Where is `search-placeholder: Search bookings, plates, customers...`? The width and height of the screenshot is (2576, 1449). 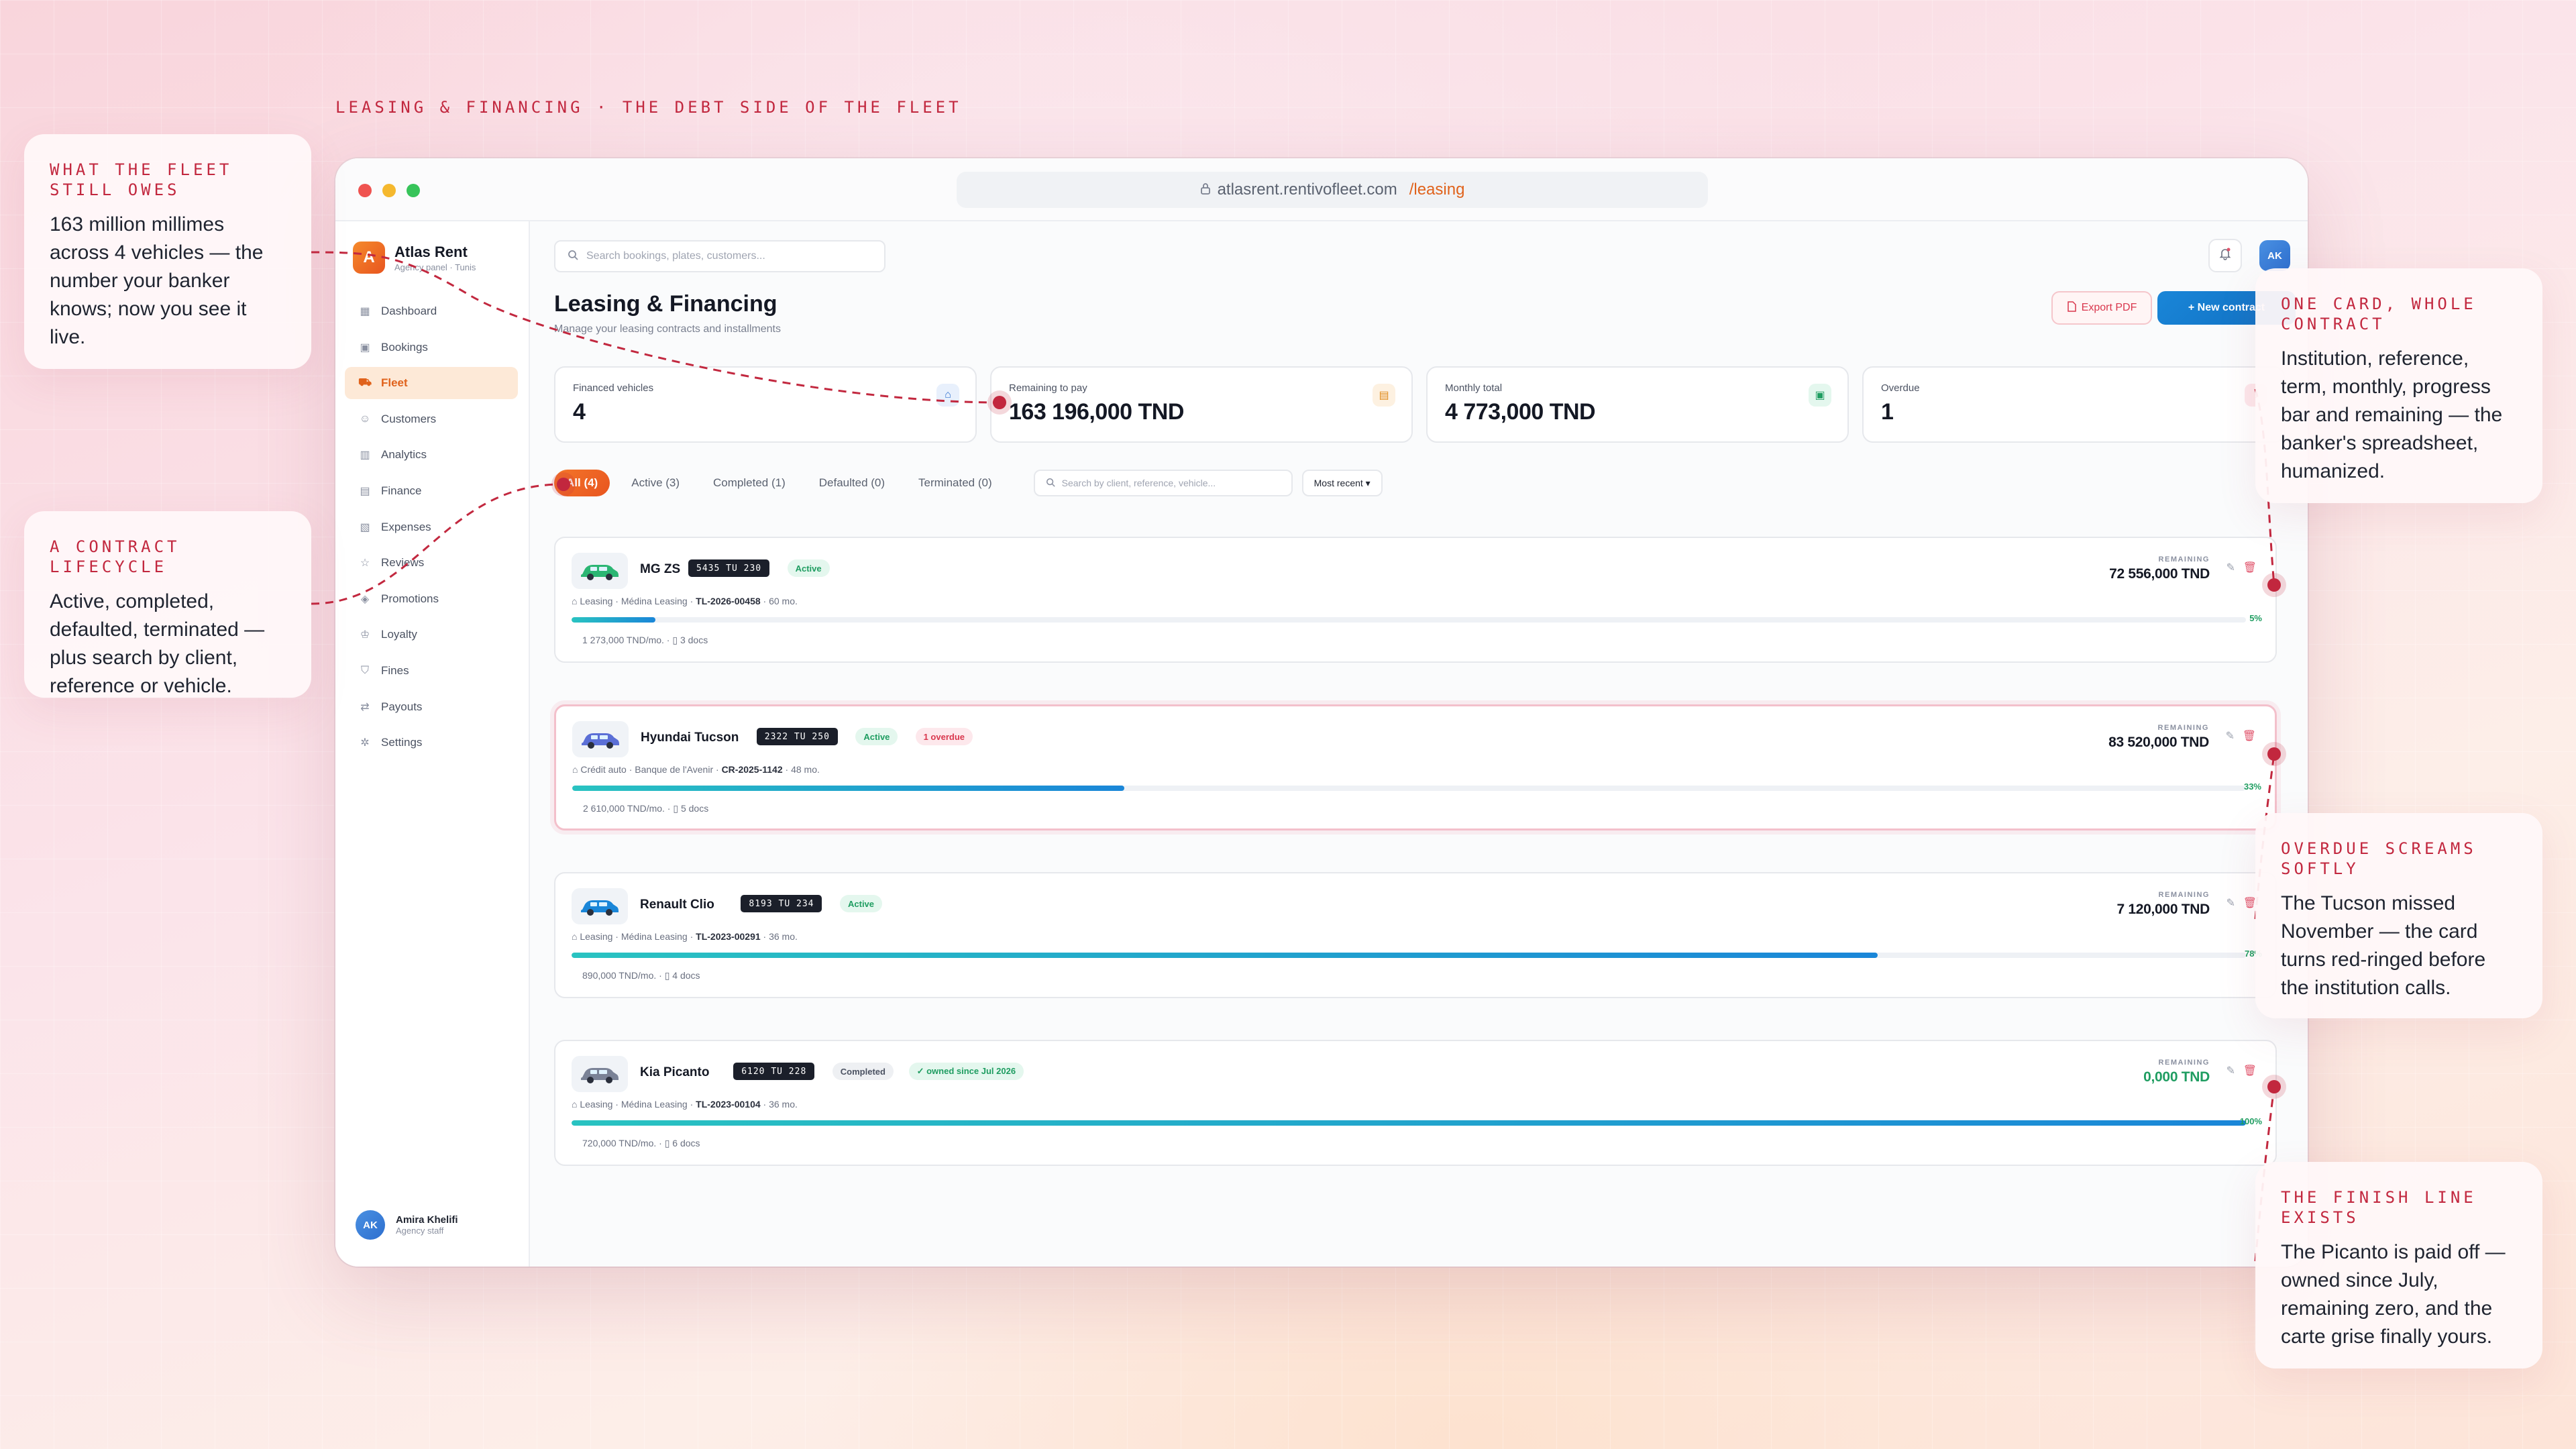
search-placeholder: Search bookings, plates, customers... is located at coordinates (675, 256).